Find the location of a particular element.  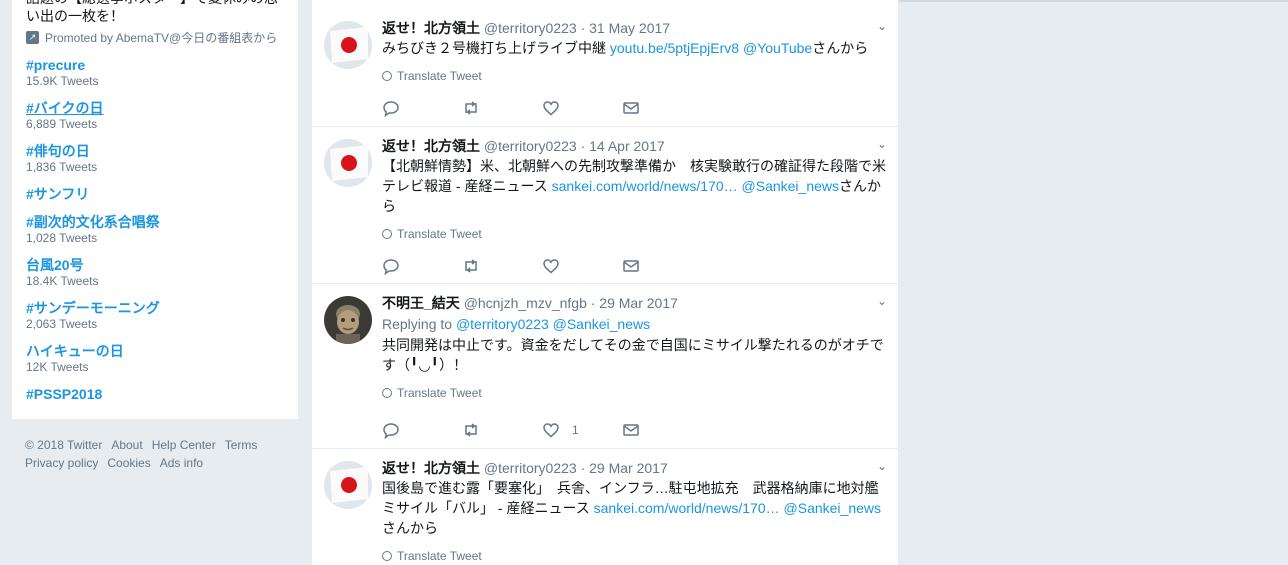

envelope-icon is located at coordinates (631, 430).